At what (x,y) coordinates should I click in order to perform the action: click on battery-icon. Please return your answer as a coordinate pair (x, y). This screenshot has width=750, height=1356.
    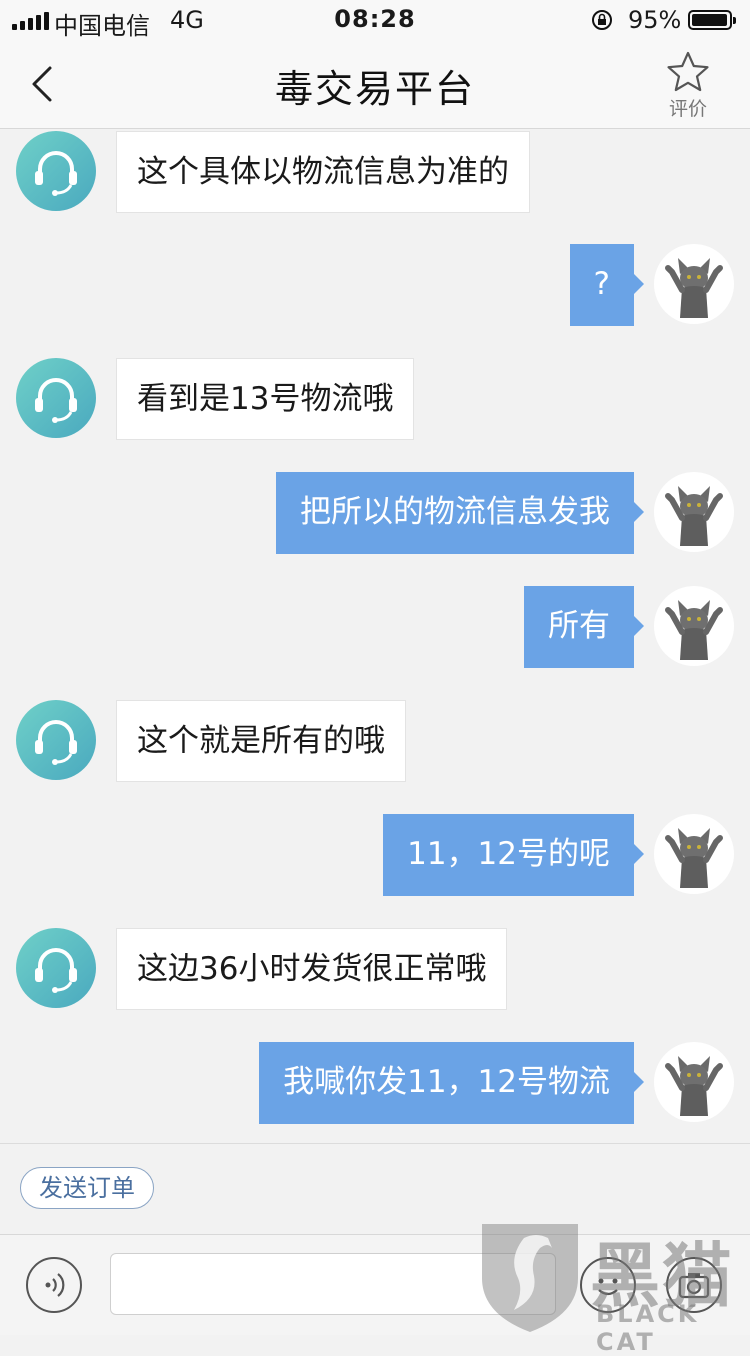
    Looking at the image, I should click on (712, 20).